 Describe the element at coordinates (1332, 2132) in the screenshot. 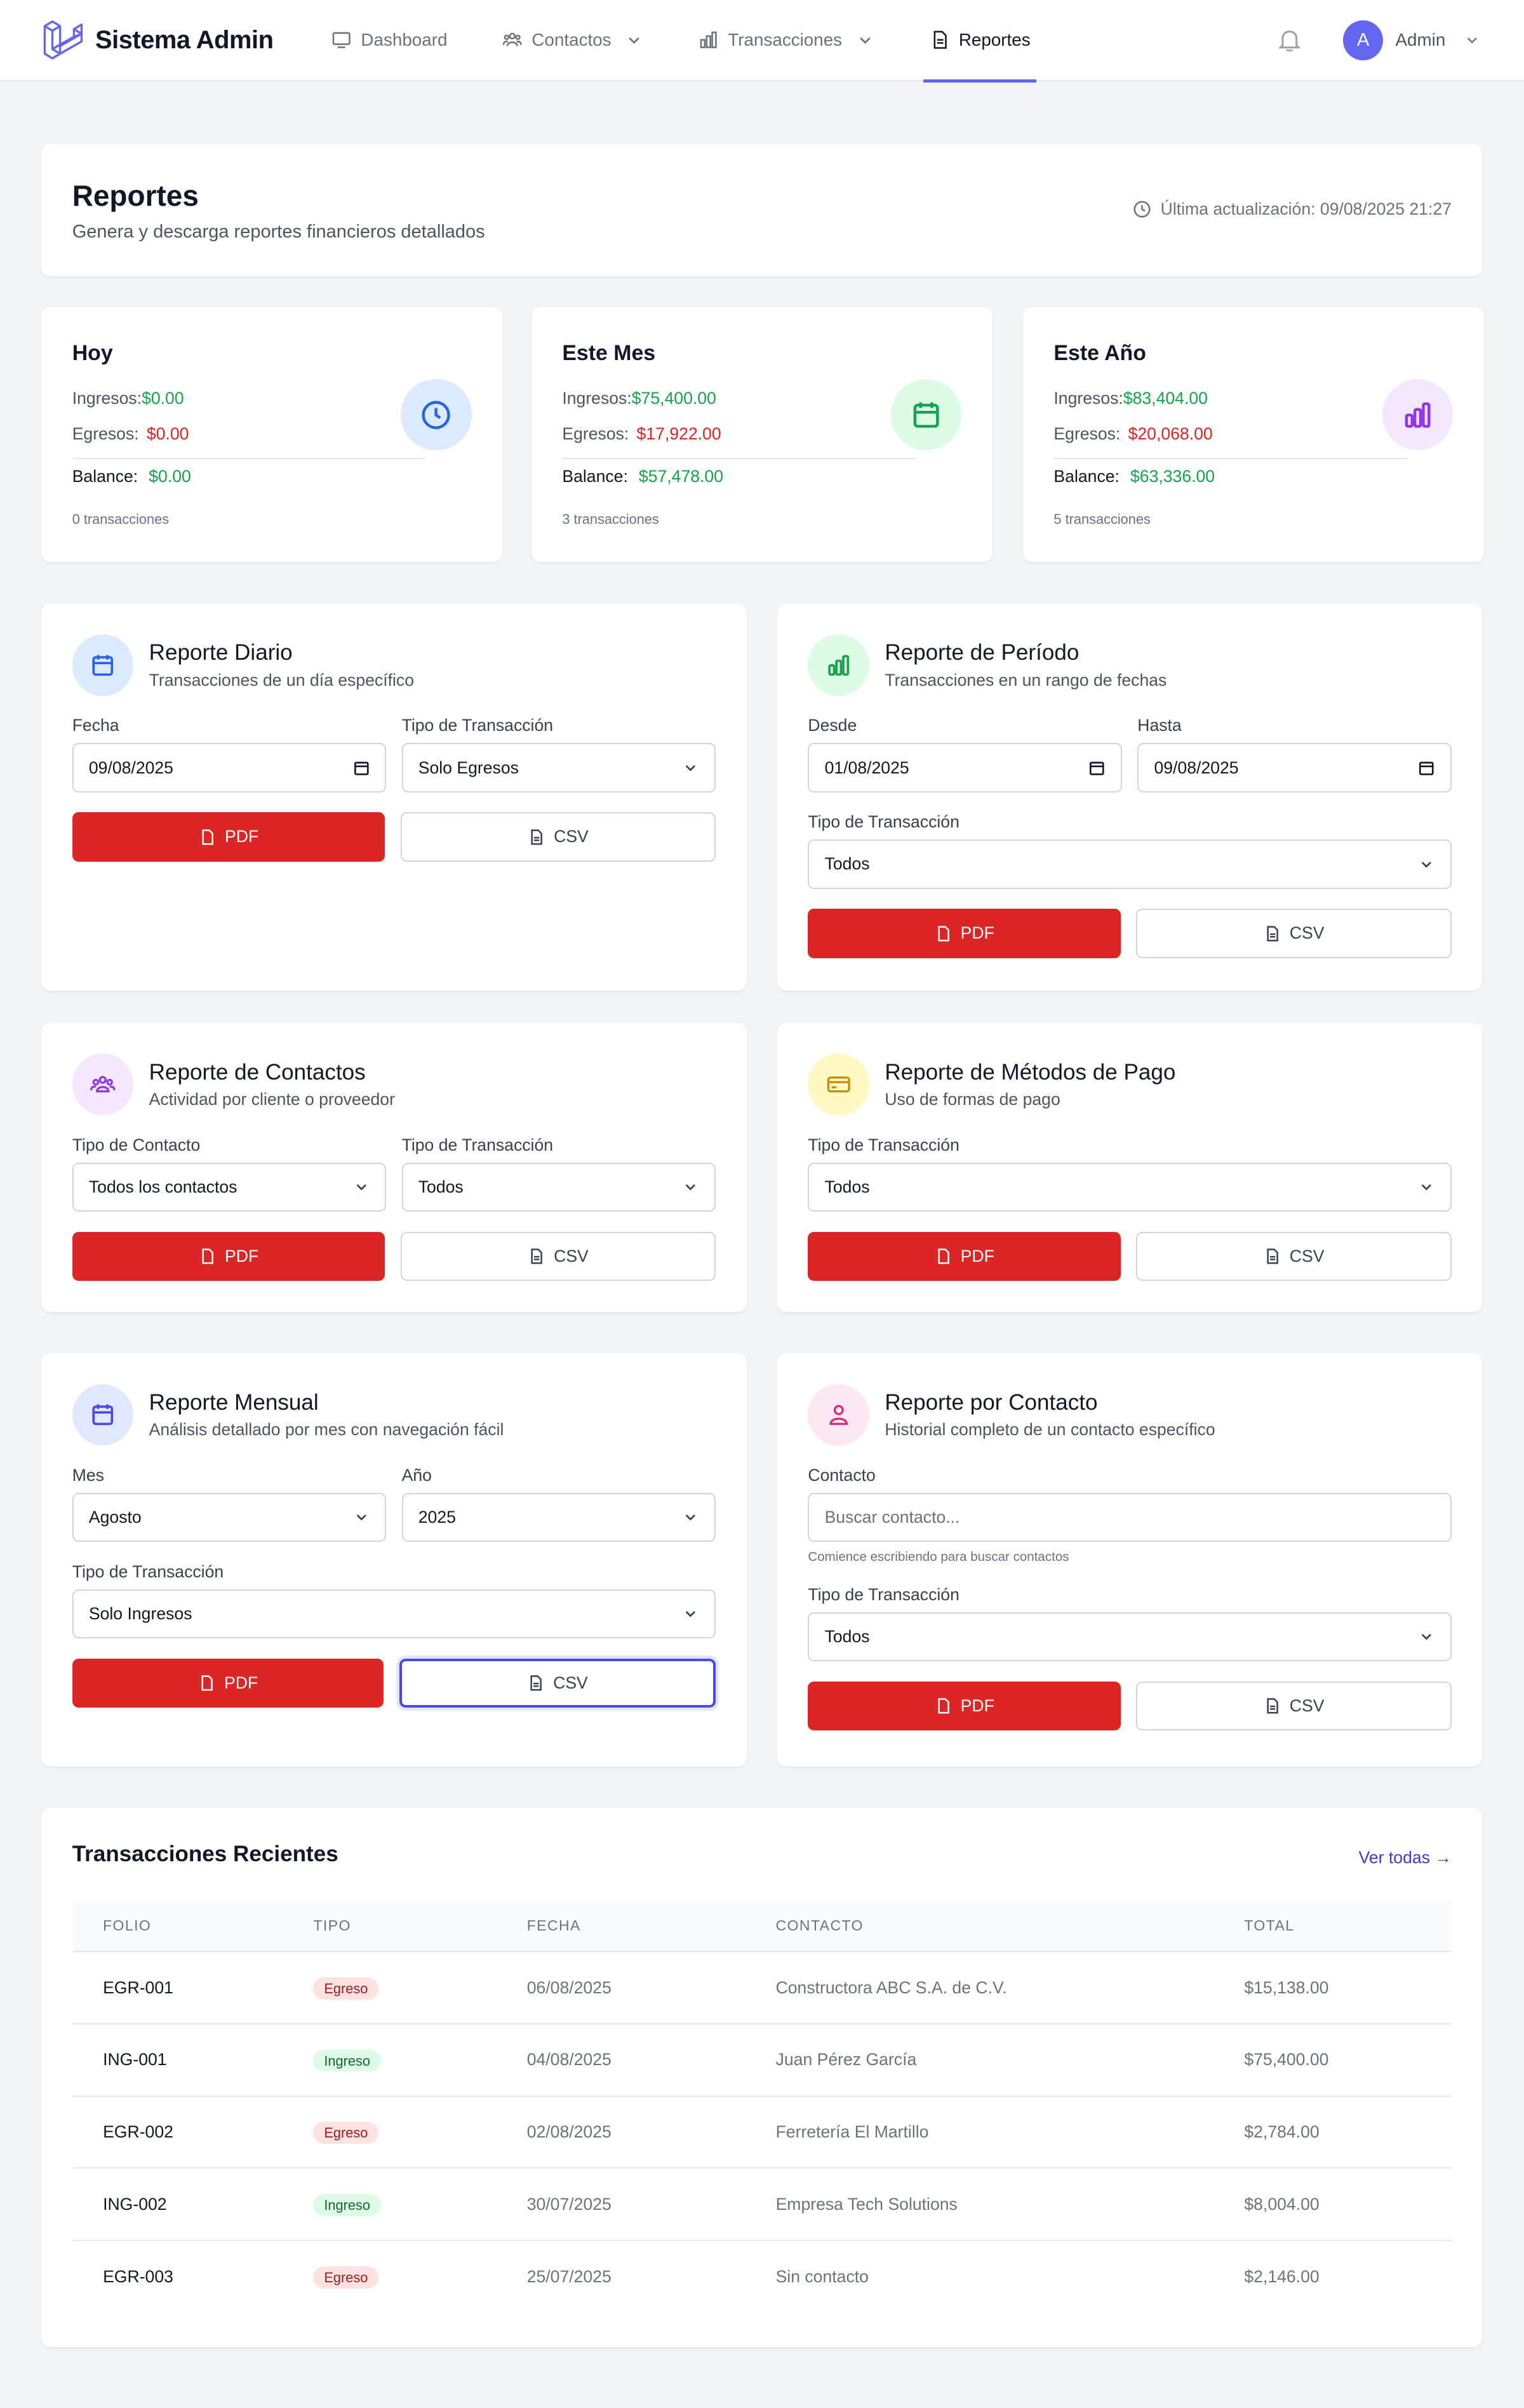

I see `total-cell: $2,784.00` at that location.